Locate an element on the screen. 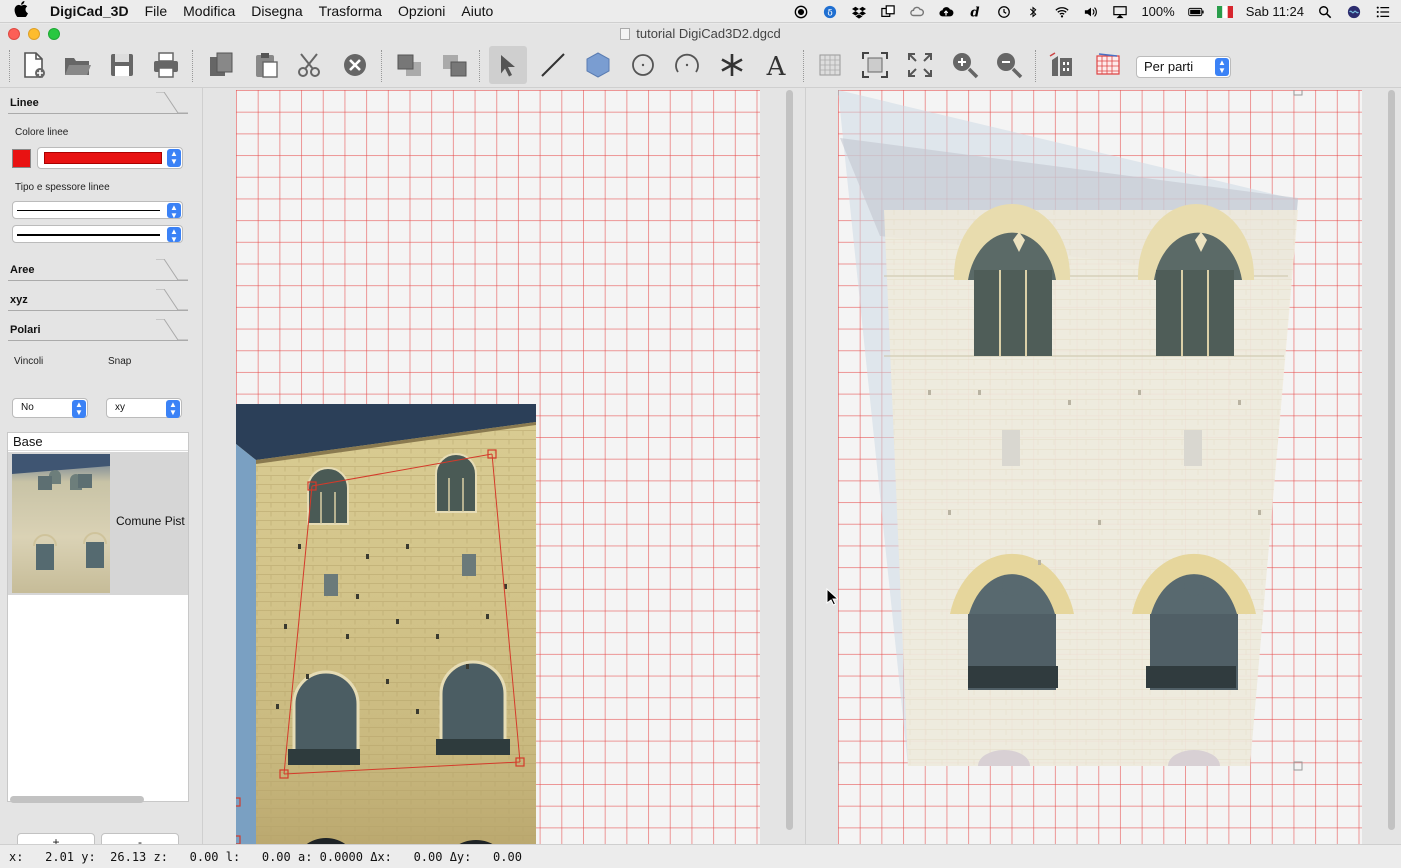  fit-screen-icon is located at coordinates (920, 65).